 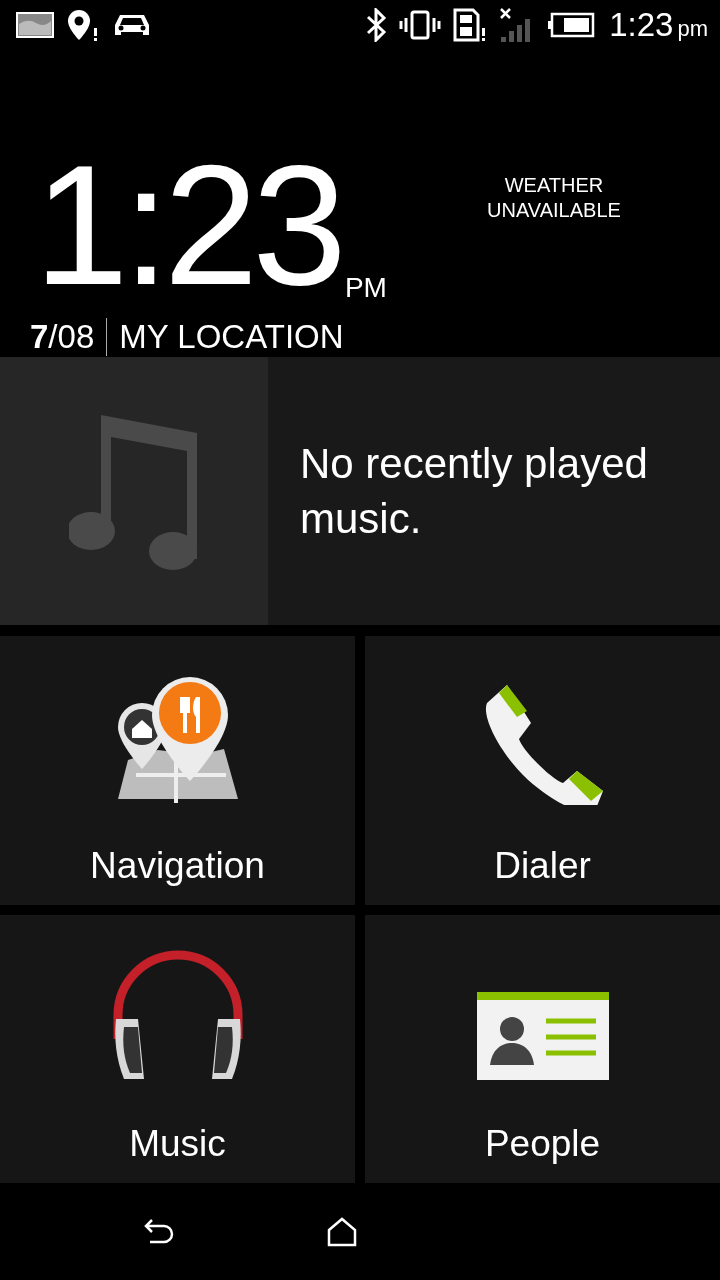 What do you see at coordinates (542, 1037) in the screenshot?
I see `contact-card-icon` at bounding box center [542, 1037].